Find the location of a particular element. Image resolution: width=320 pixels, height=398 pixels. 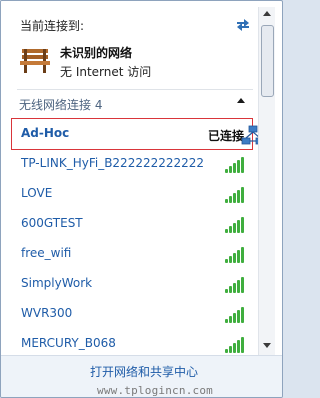

network-name: SimplyWork is located at coordinates (57, 283).